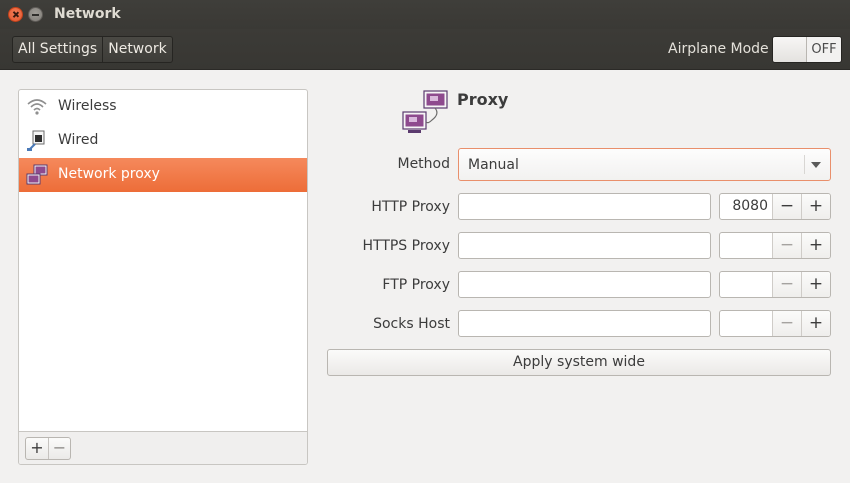 This screenshot has height=483, width=850. I want to click on method-label: Method, so click(423, 164).